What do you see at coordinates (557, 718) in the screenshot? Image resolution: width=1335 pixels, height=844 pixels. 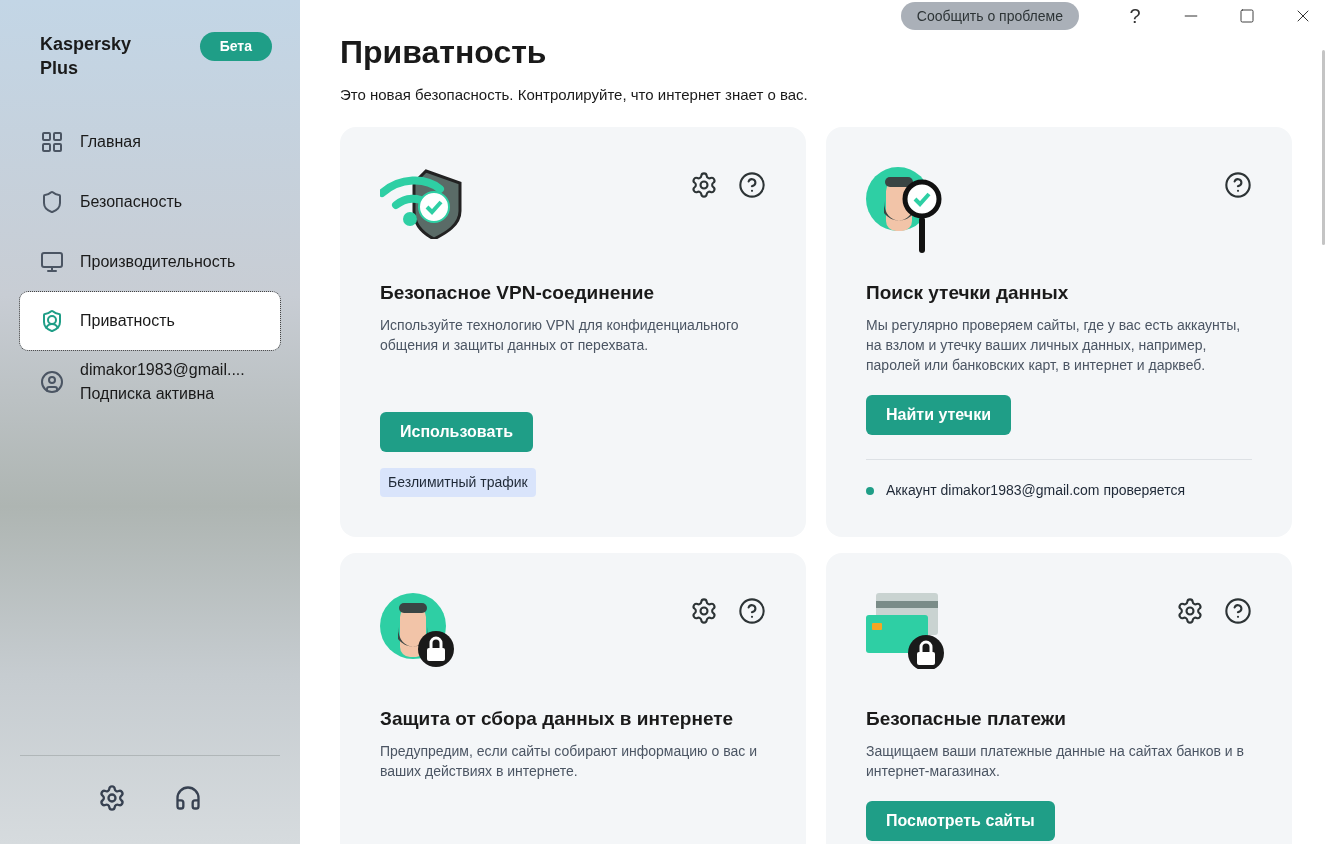 I see `card-title: Защита от сбора данных в интернете` at bounding box center [557, 718].